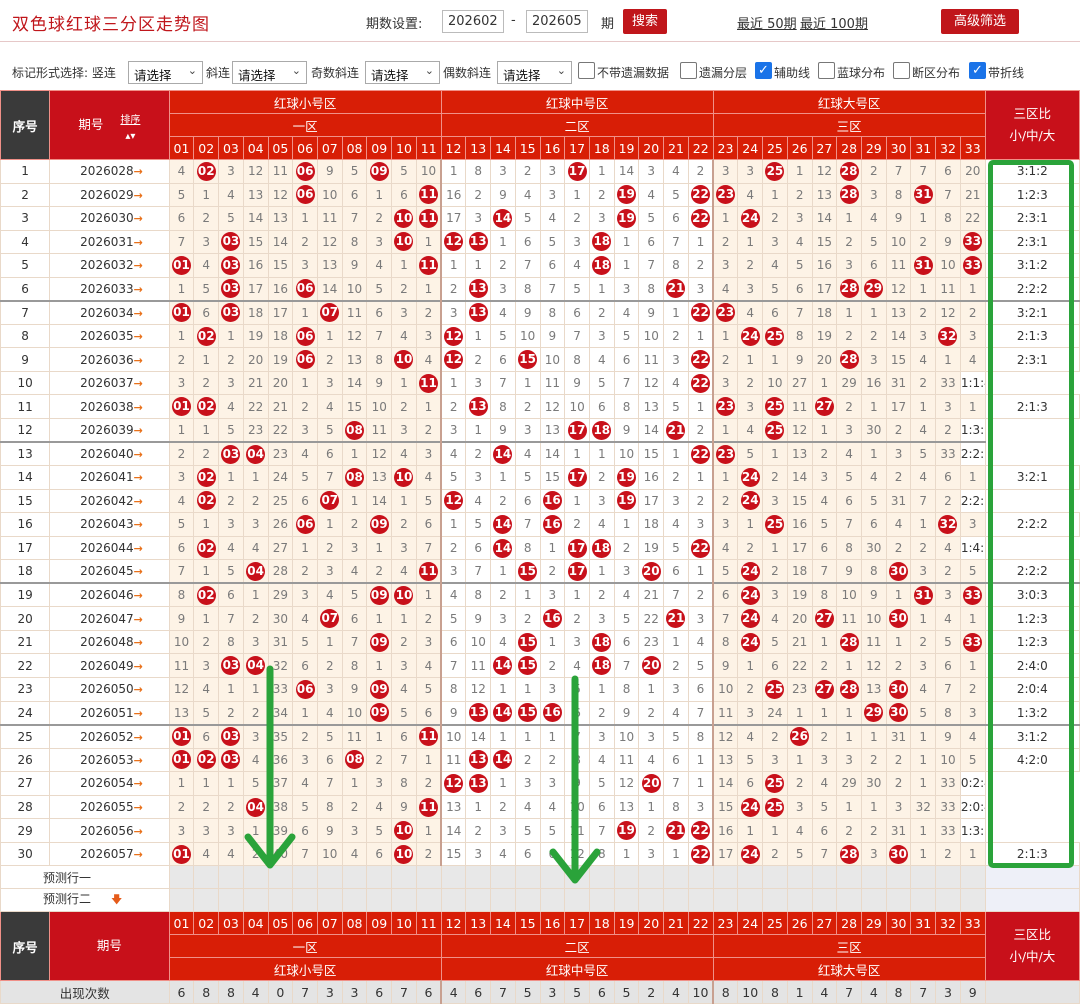 The width and height of the screenshot is (1080, 1008). What do you see at coordinates (688, 70) in the screenshot?
I see `missing-layer-checkbox` at bounding box center [688, 70].